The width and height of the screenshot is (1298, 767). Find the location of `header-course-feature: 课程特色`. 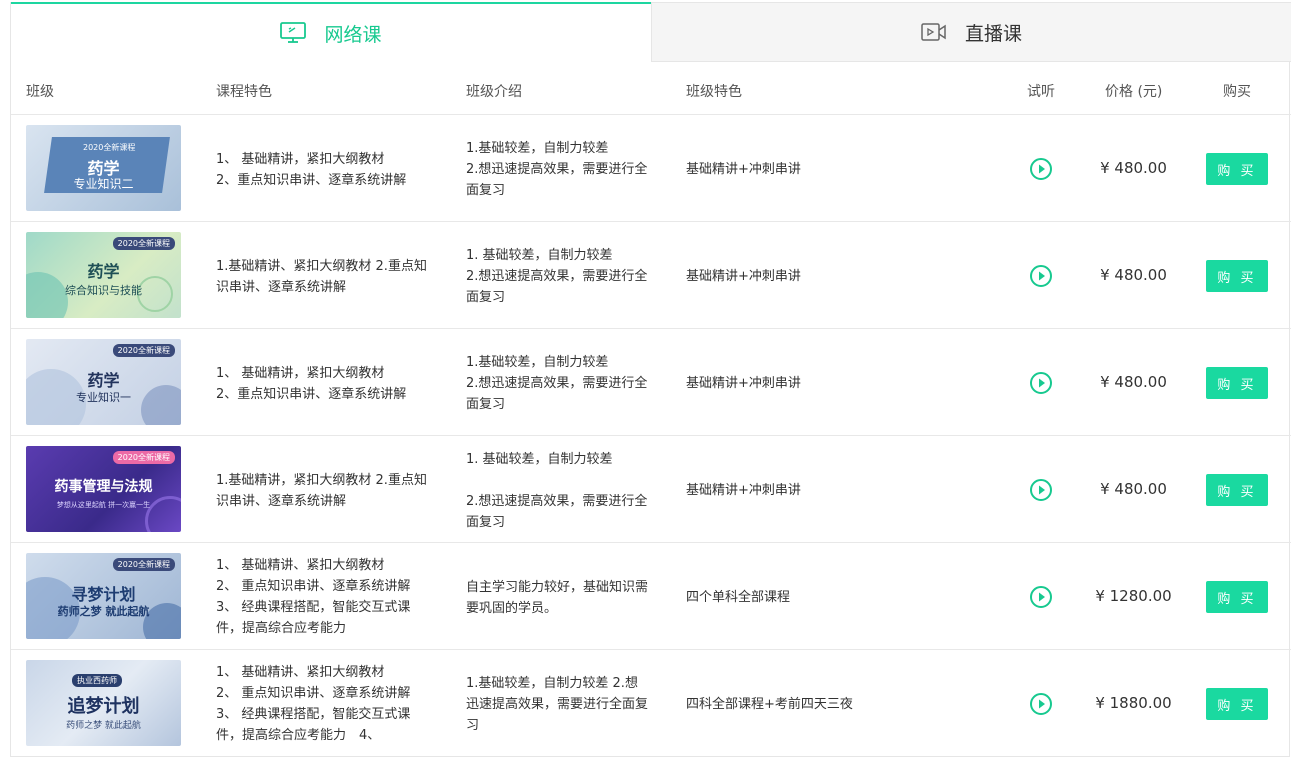

header-course-feature: 课程特色 is located at coordinates (244, 92).